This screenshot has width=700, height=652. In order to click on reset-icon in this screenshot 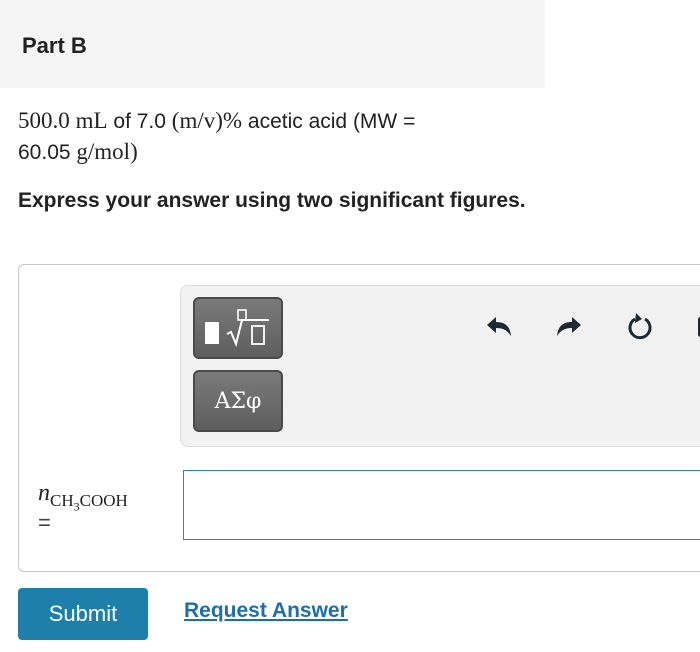, I will do `click(640, 327)`.